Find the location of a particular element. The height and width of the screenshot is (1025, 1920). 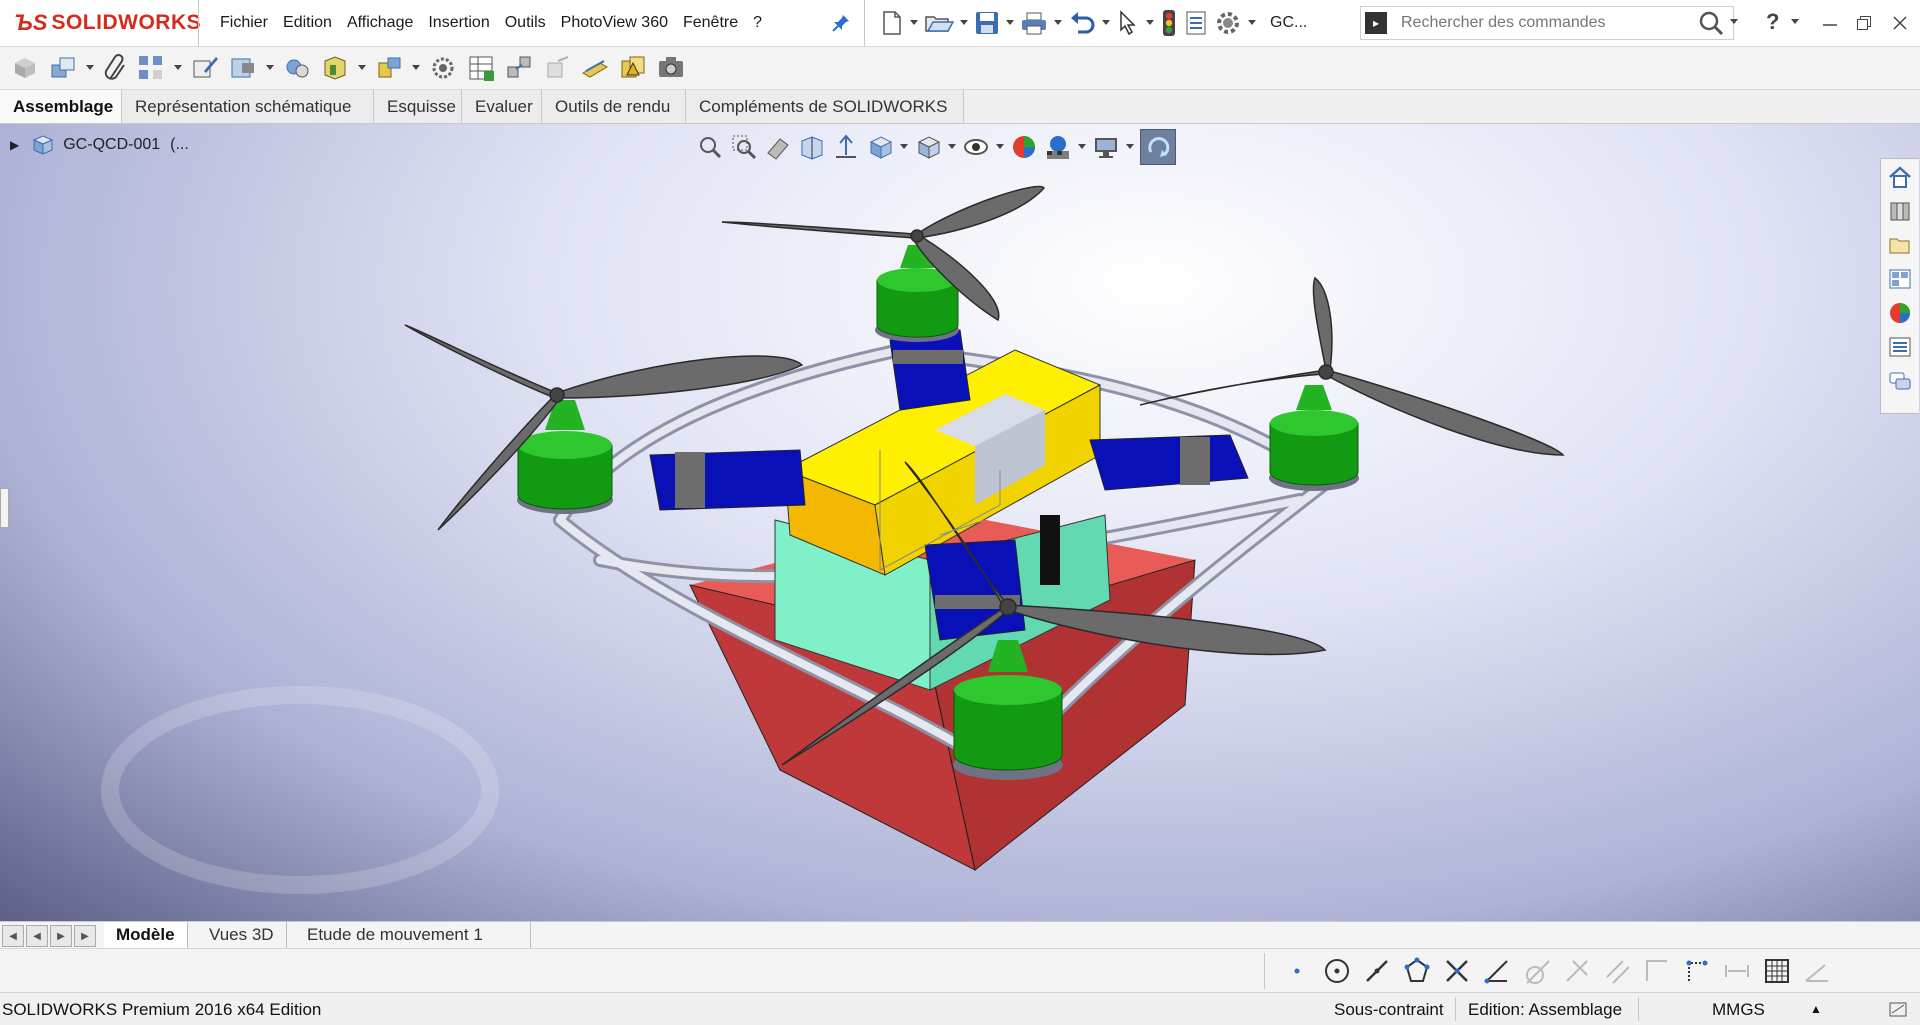

tab-etude-de-mouvement: Etude de mouvement 1 is located at coordinates (413, 935).